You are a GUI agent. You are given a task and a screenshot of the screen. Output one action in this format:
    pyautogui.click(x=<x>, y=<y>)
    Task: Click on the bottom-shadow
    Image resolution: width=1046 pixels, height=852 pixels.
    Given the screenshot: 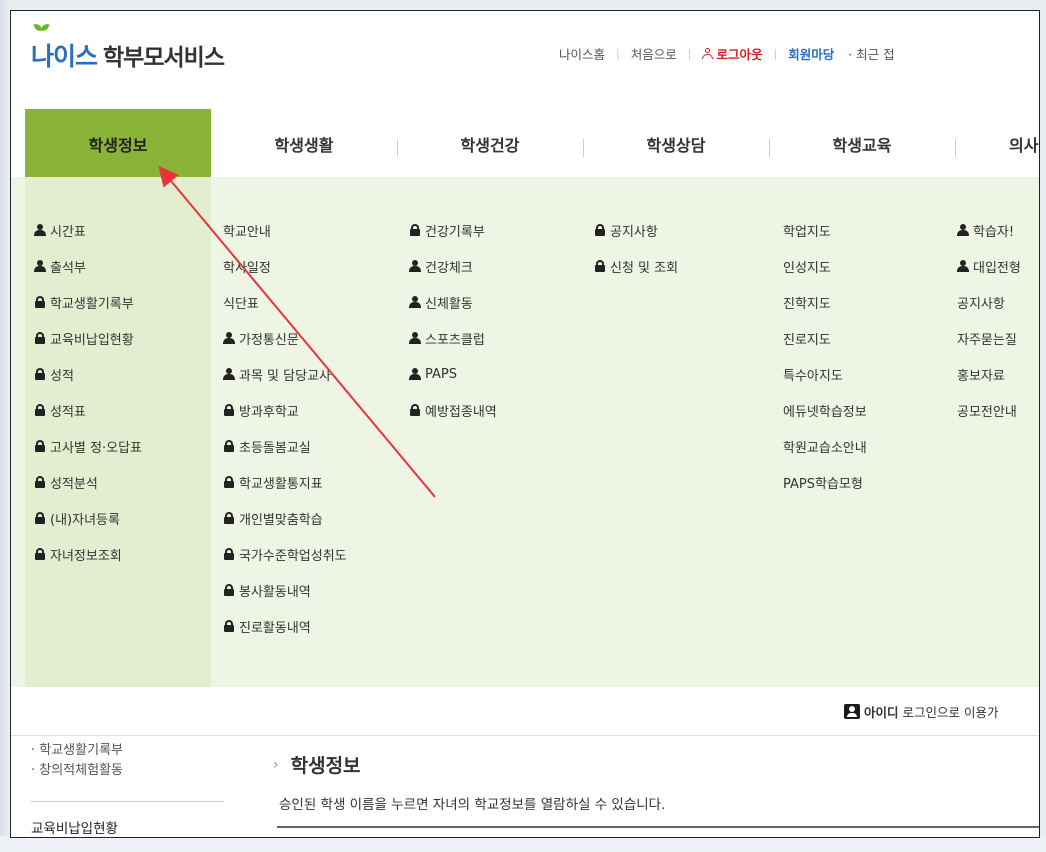 What is the action you would take?
    pyautogui.click(x=523, y=844)
    